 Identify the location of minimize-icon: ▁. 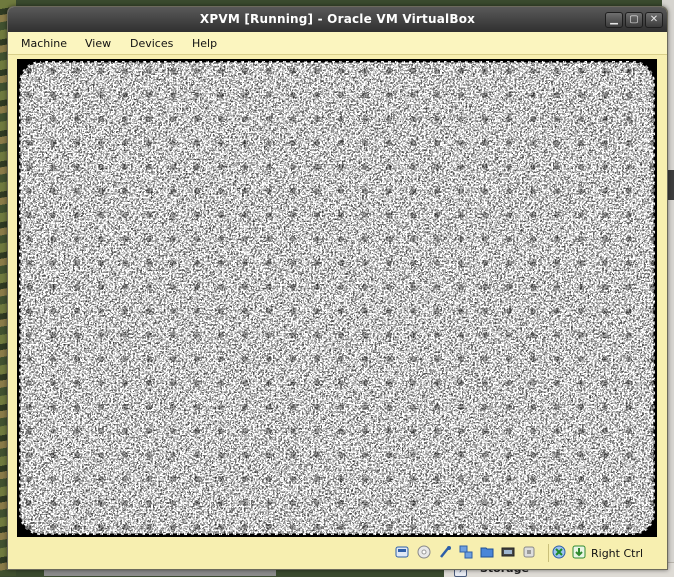
(614, 19).